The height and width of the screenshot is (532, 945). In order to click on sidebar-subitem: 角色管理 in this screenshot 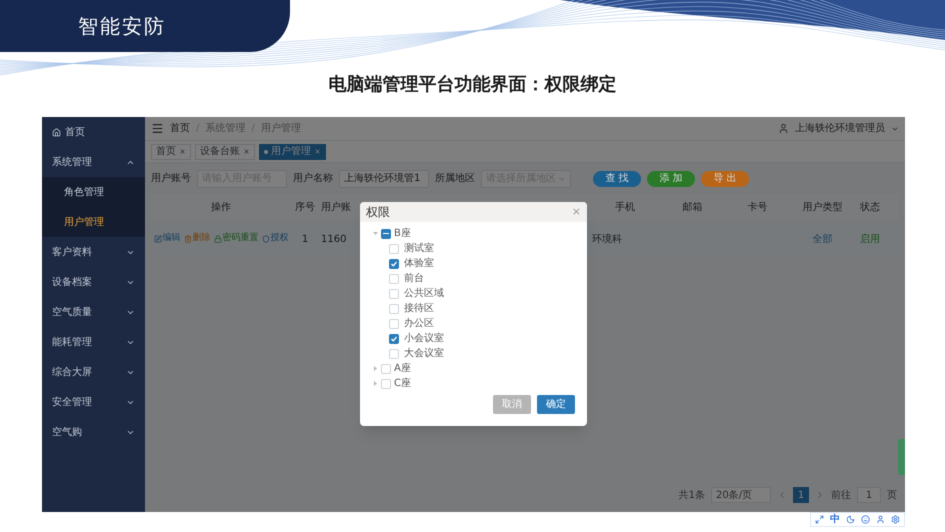, I will do `click(93, 192)`.